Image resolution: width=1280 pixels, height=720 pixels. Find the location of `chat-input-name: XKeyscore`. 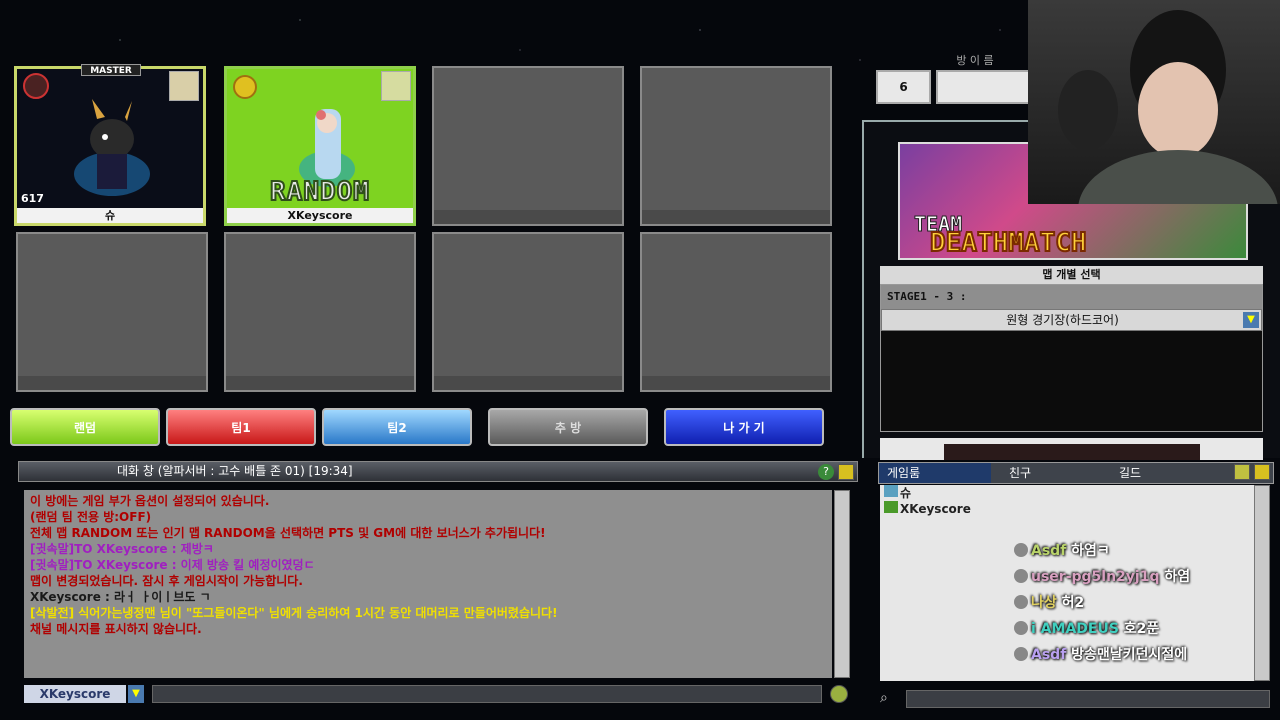

chat-input-name: XKeyscore is located at coordinates (75, 694).